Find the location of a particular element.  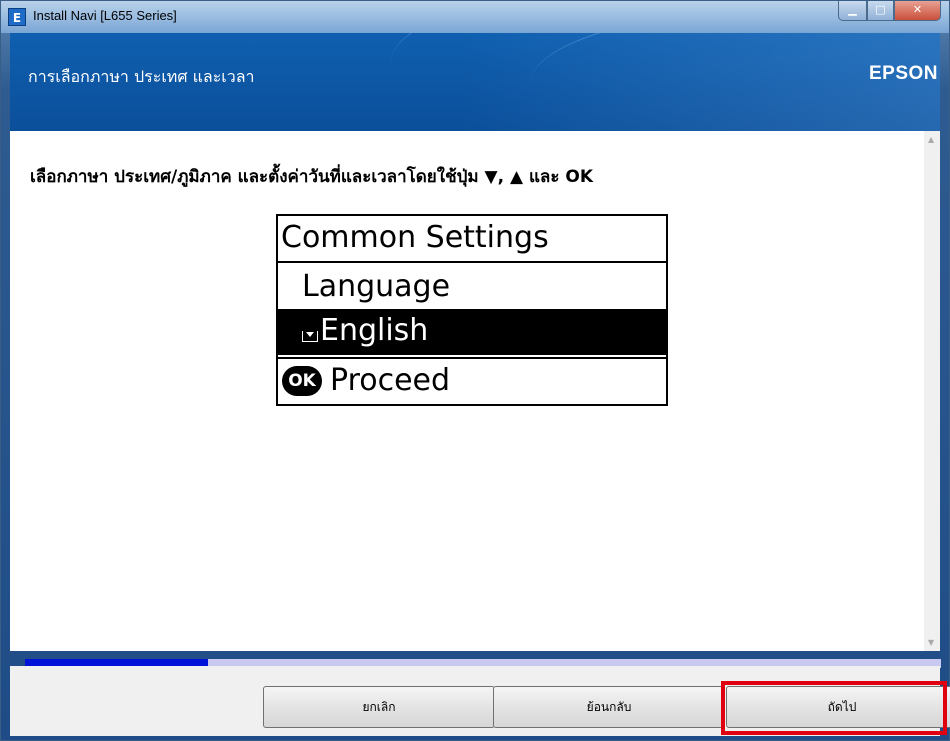

button-bar: ยกเลิก ย้อนกลับ ถัดไป is located at coordinates (480, 701).